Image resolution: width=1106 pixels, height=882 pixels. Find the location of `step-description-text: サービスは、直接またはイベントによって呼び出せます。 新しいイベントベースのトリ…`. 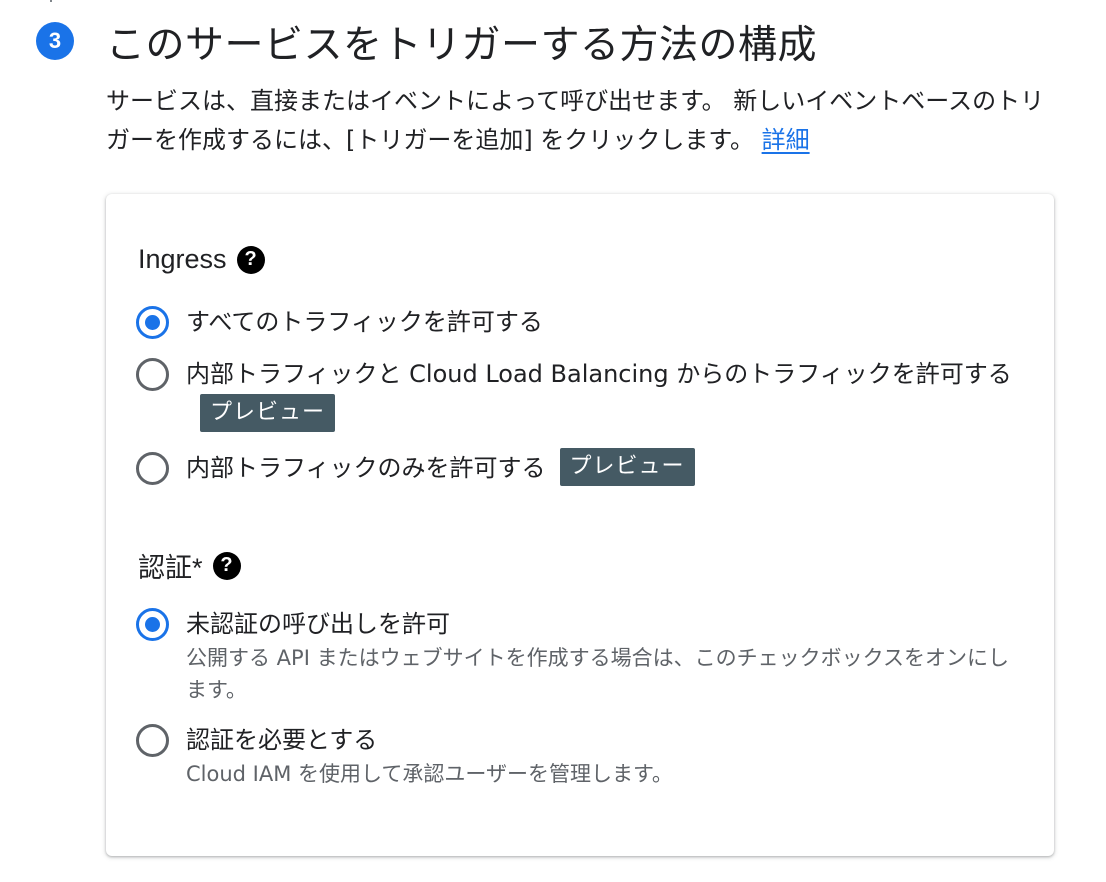

step-description-text: サービスは、直接またはイベントによって呼び出せます。 新しいイベントベースのトリ… is located at coordinates (575, 120).